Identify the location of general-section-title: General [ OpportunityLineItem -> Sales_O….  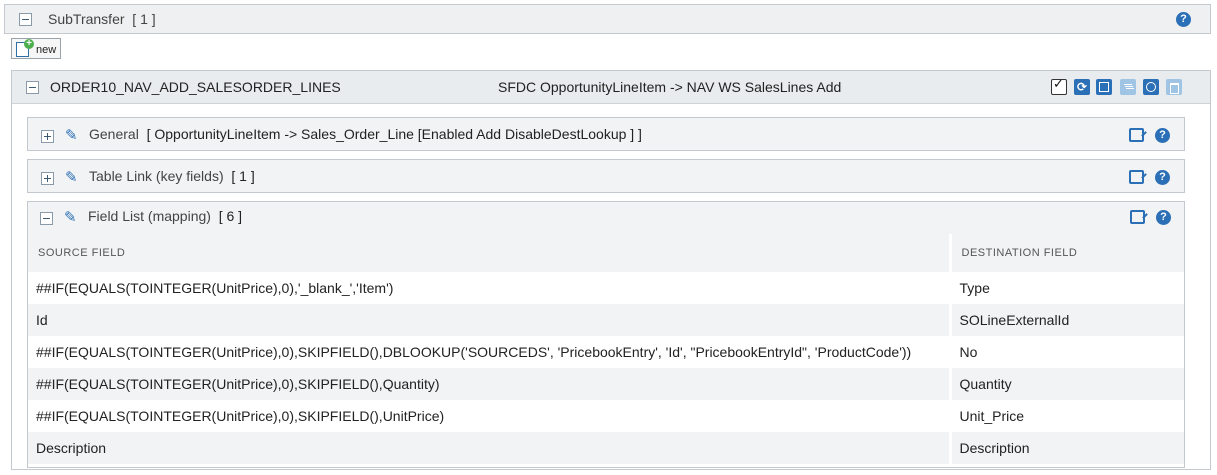
(365, 134).